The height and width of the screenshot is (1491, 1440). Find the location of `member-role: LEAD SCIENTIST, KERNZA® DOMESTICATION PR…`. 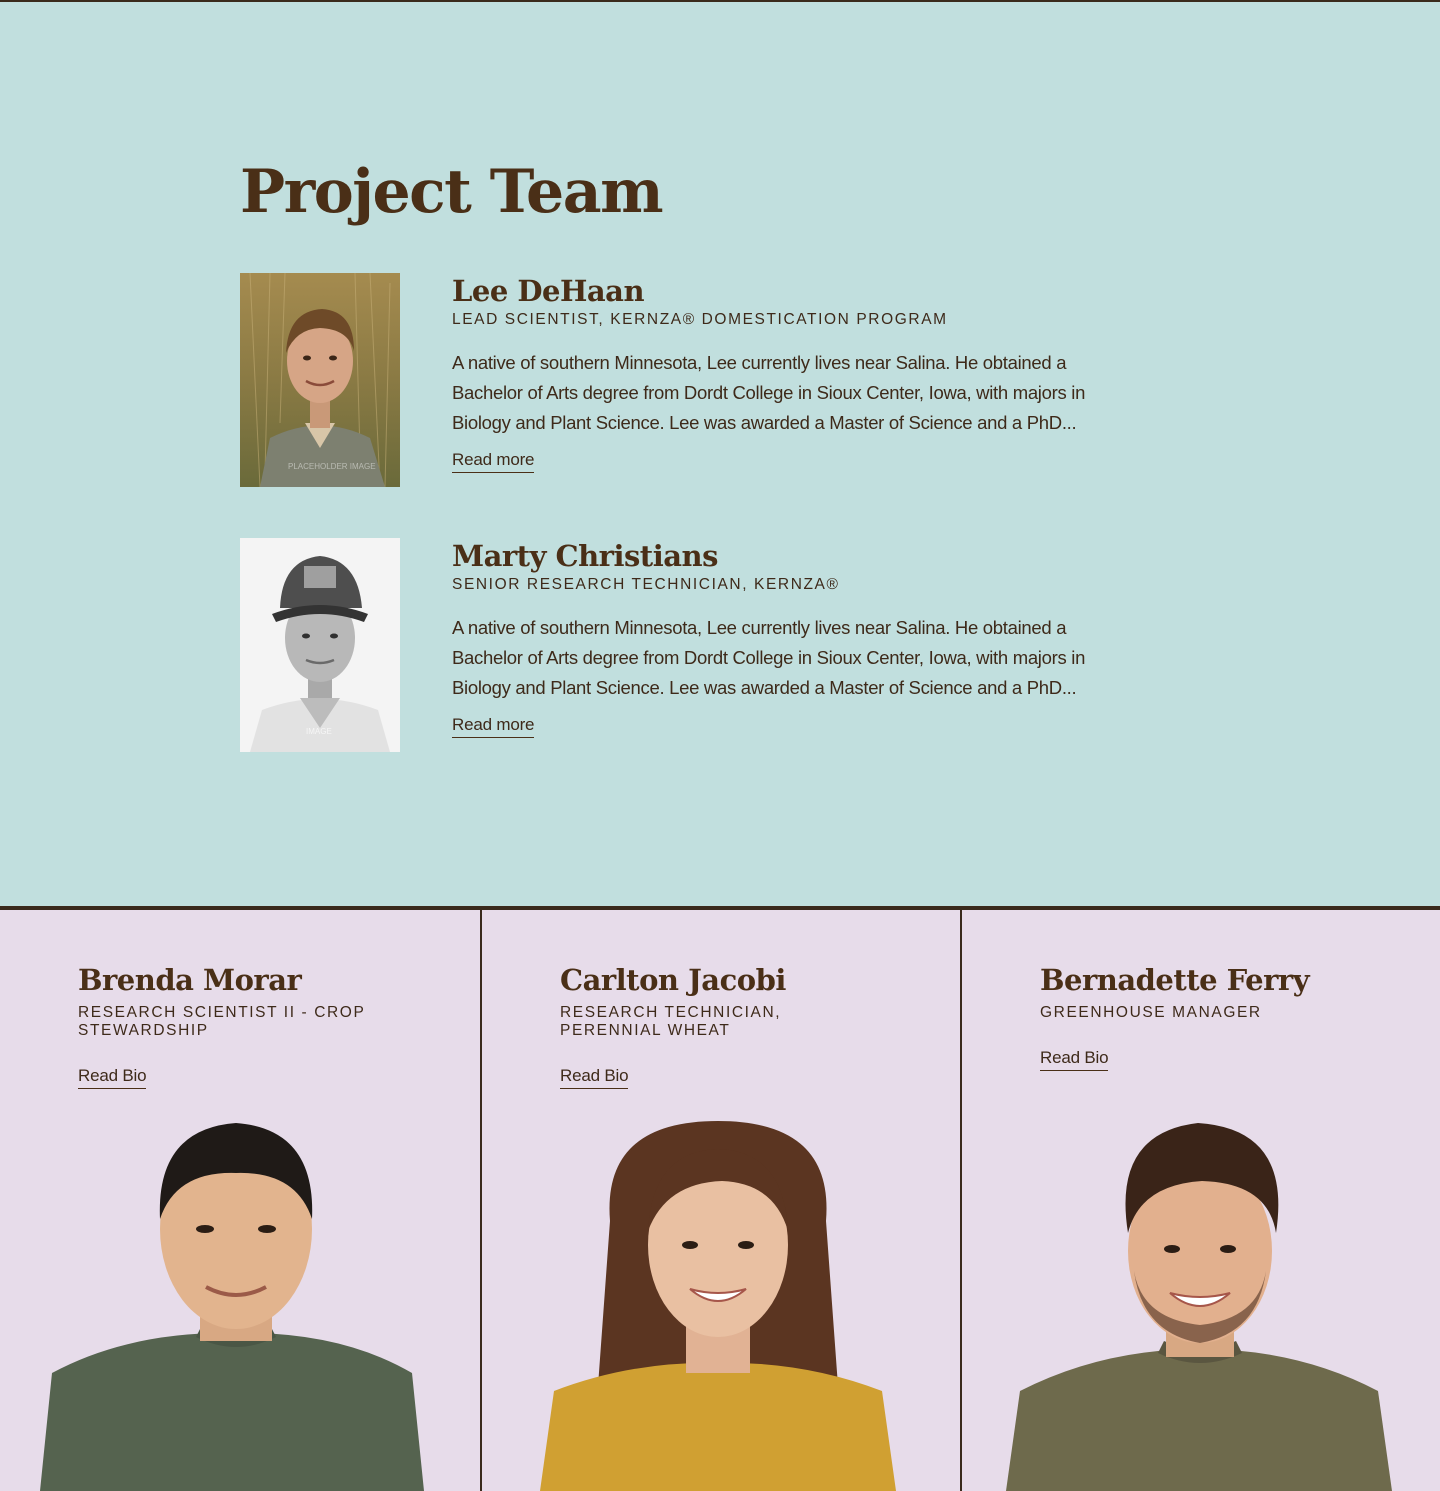

member-role: LEAD SCIENTIST, KERNZA® DOMESTICATION PR… is located at coordinates (700, 319).